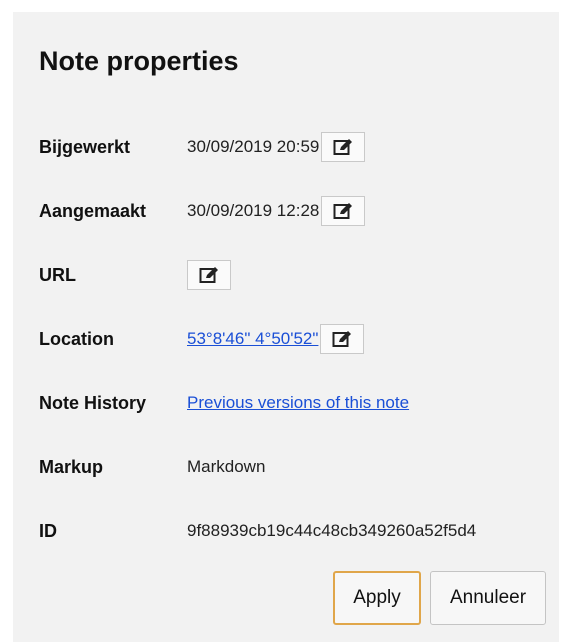  What do you see at coordinates (57, 274) in the screenshot?
I see `url-label: URL` at bounding box center [57, 274].